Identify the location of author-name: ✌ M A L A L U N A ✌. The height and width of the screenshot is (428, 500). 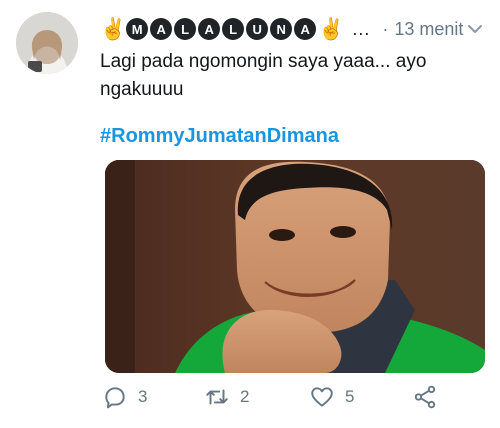
(222, 29).